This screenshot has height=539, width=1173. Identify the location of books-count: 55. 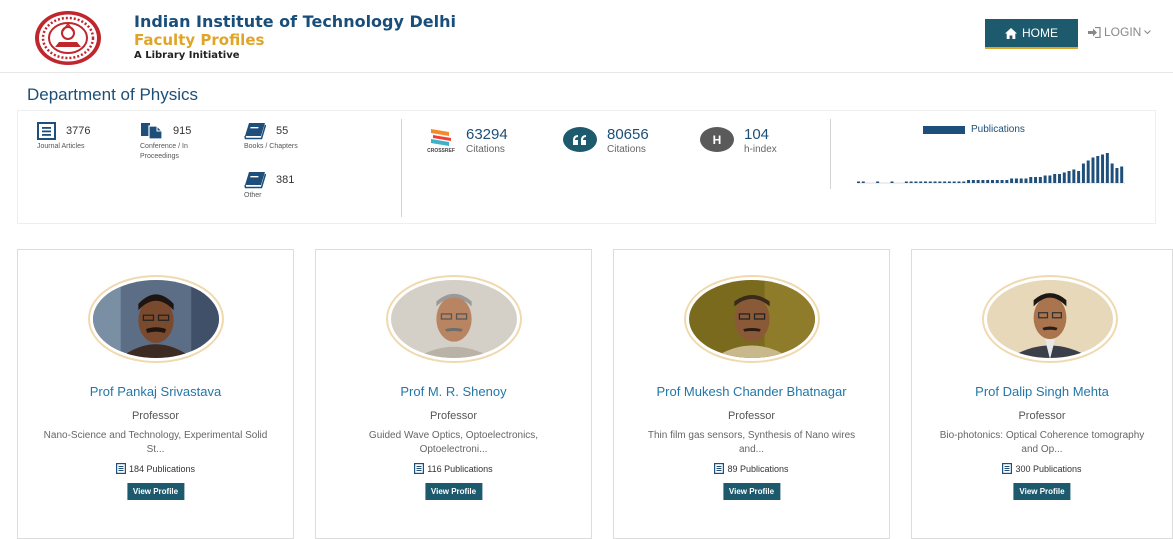
(282, 131).